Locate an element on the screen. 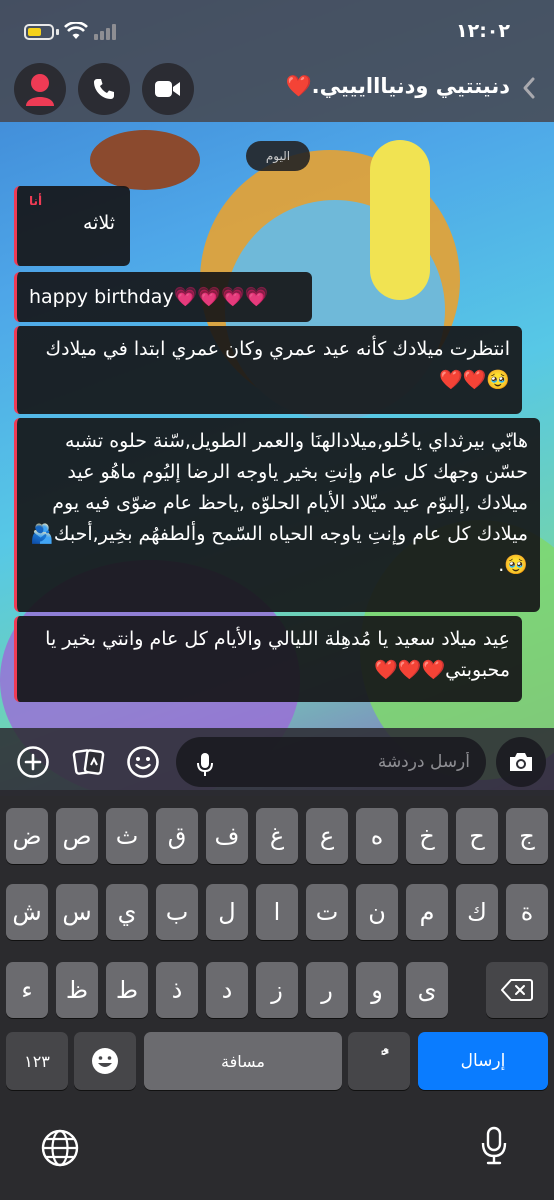 This screenshot has width=554, height=1200. message-bubble: أنا ثلاثه is located at coordinates (72, 226).